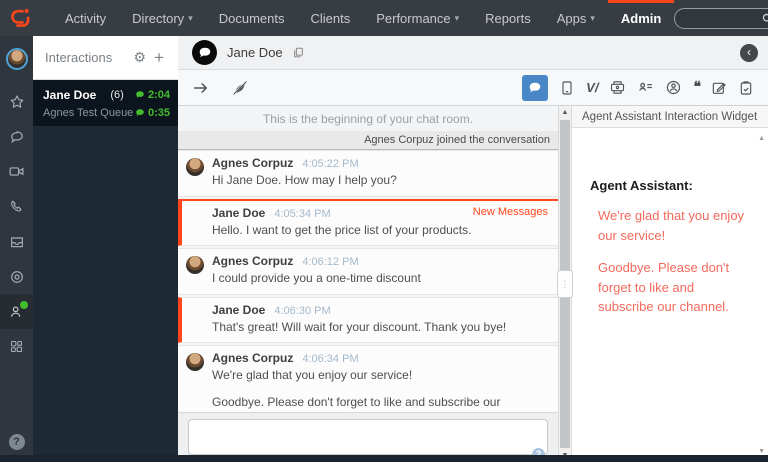 The height and width of the screenshot is (462, 768). What do you see at coordinates (746, 88) in the screenshot?
I see `wrapup-tool-icon` at bounding box center [746, 88].